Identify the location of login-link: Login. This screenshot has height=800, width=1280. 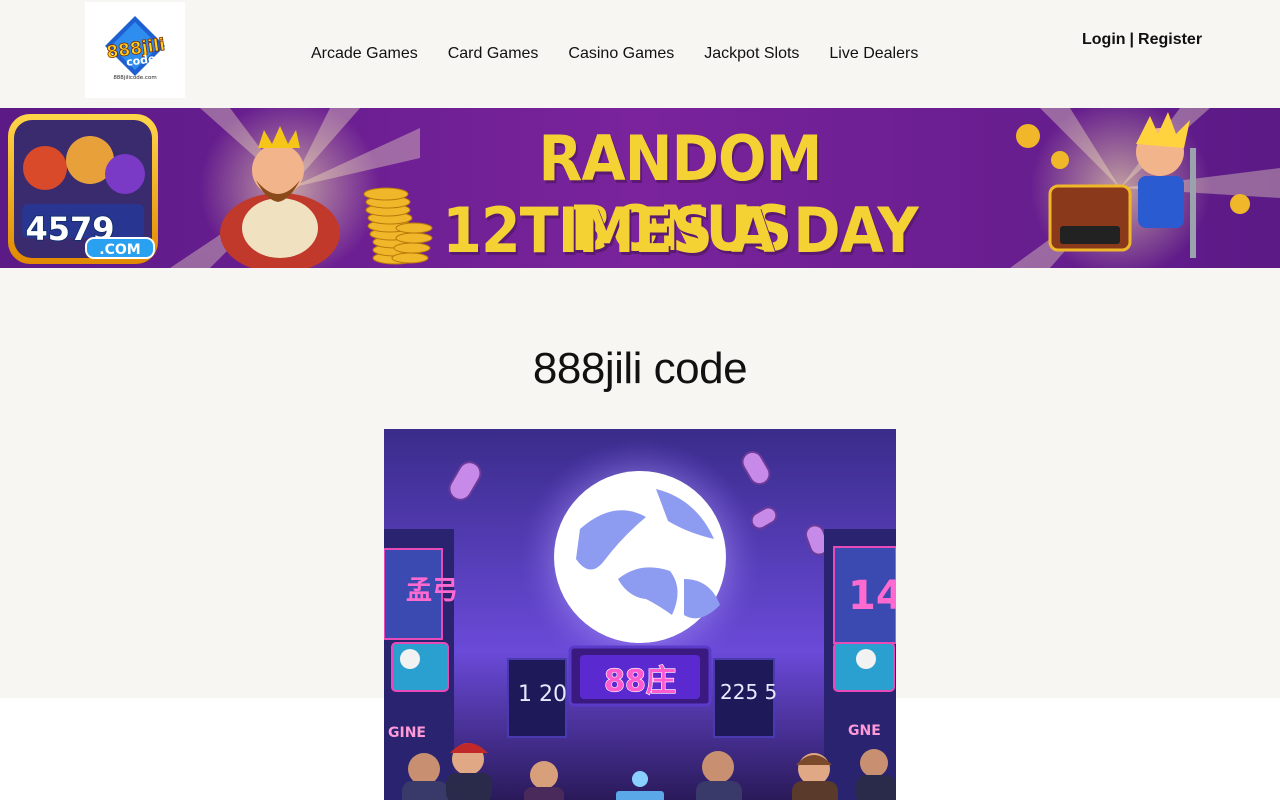
(1104, 39).